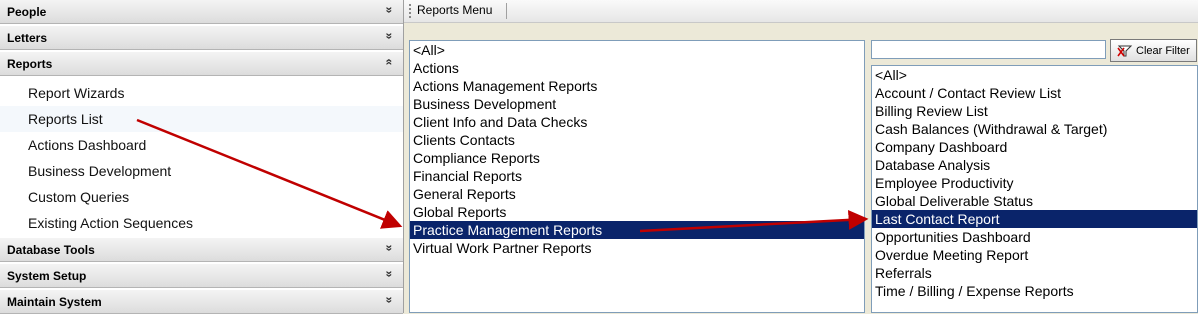  I want to click on section-header-people: People », so click(201, 12).